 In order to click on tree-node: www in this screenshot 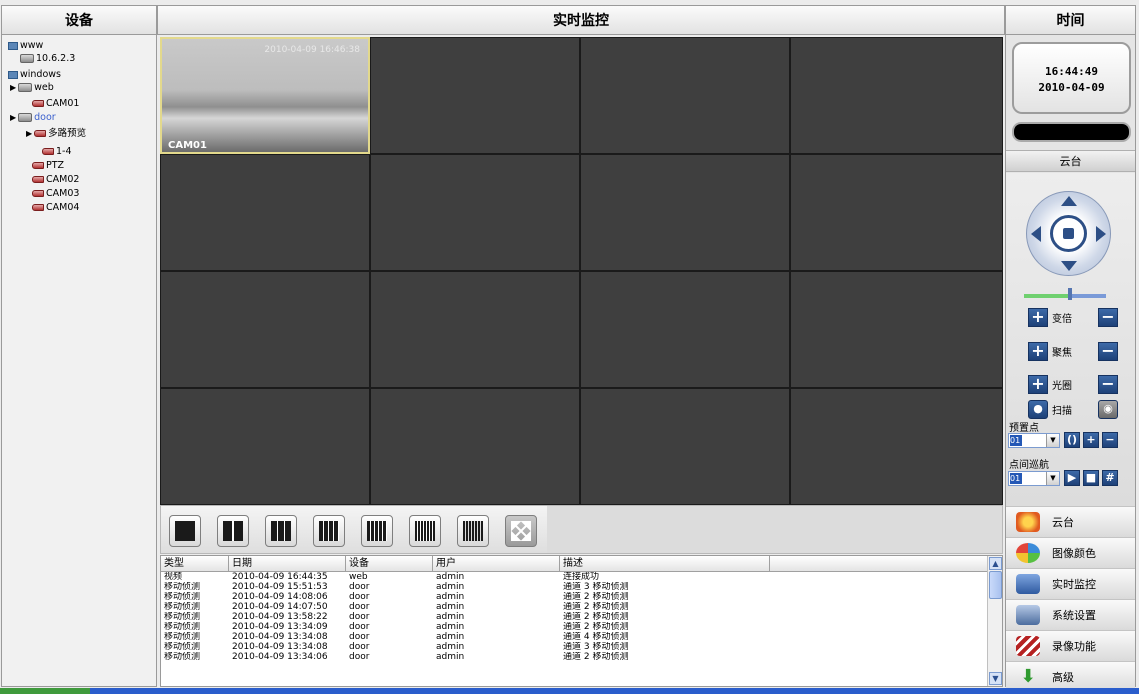, I will do `click(25, 45)`.